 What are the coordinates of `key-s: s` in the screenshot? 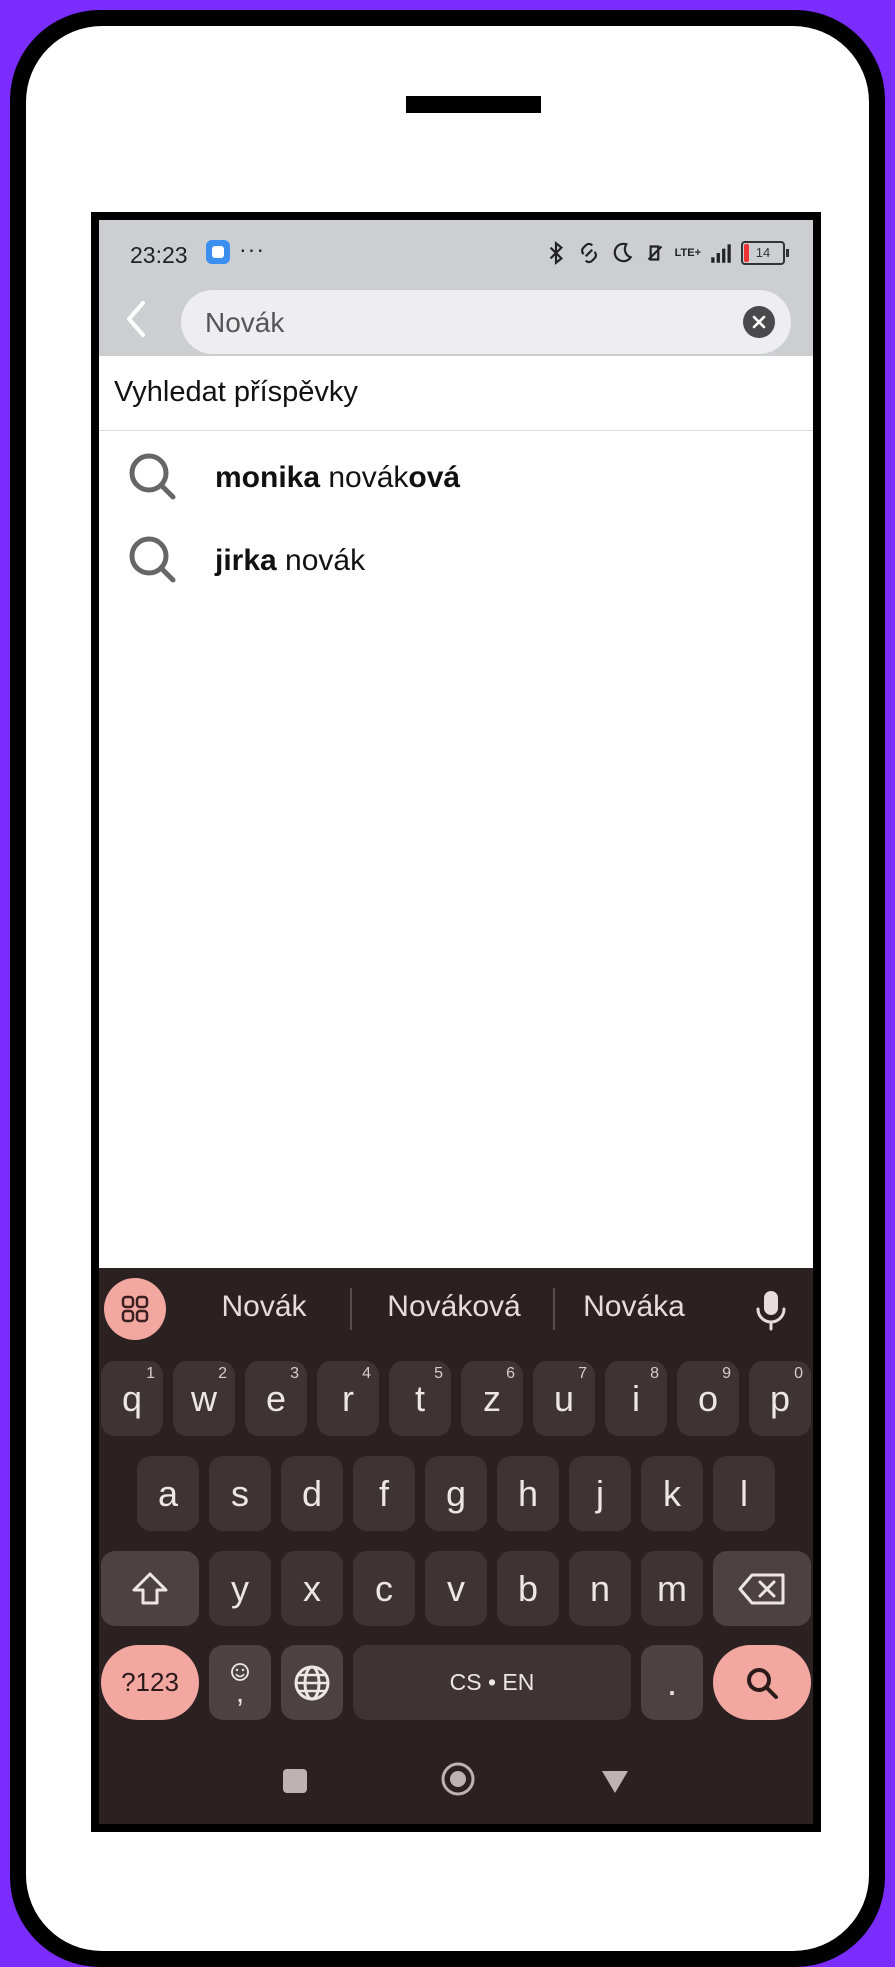 It's located at (240, 1493).